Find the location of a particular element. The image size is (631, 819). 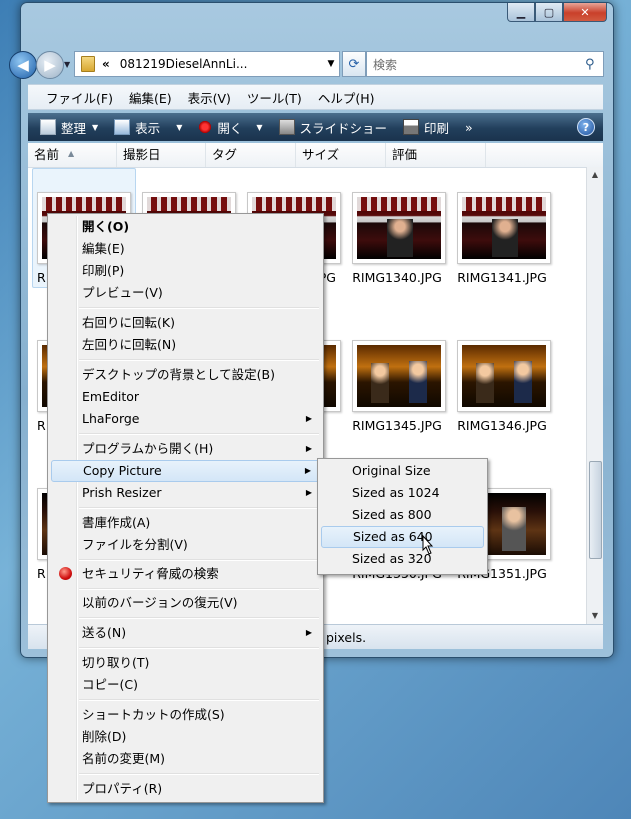

arrow-right-icon: ▶ is located at coordinates (50, 65).